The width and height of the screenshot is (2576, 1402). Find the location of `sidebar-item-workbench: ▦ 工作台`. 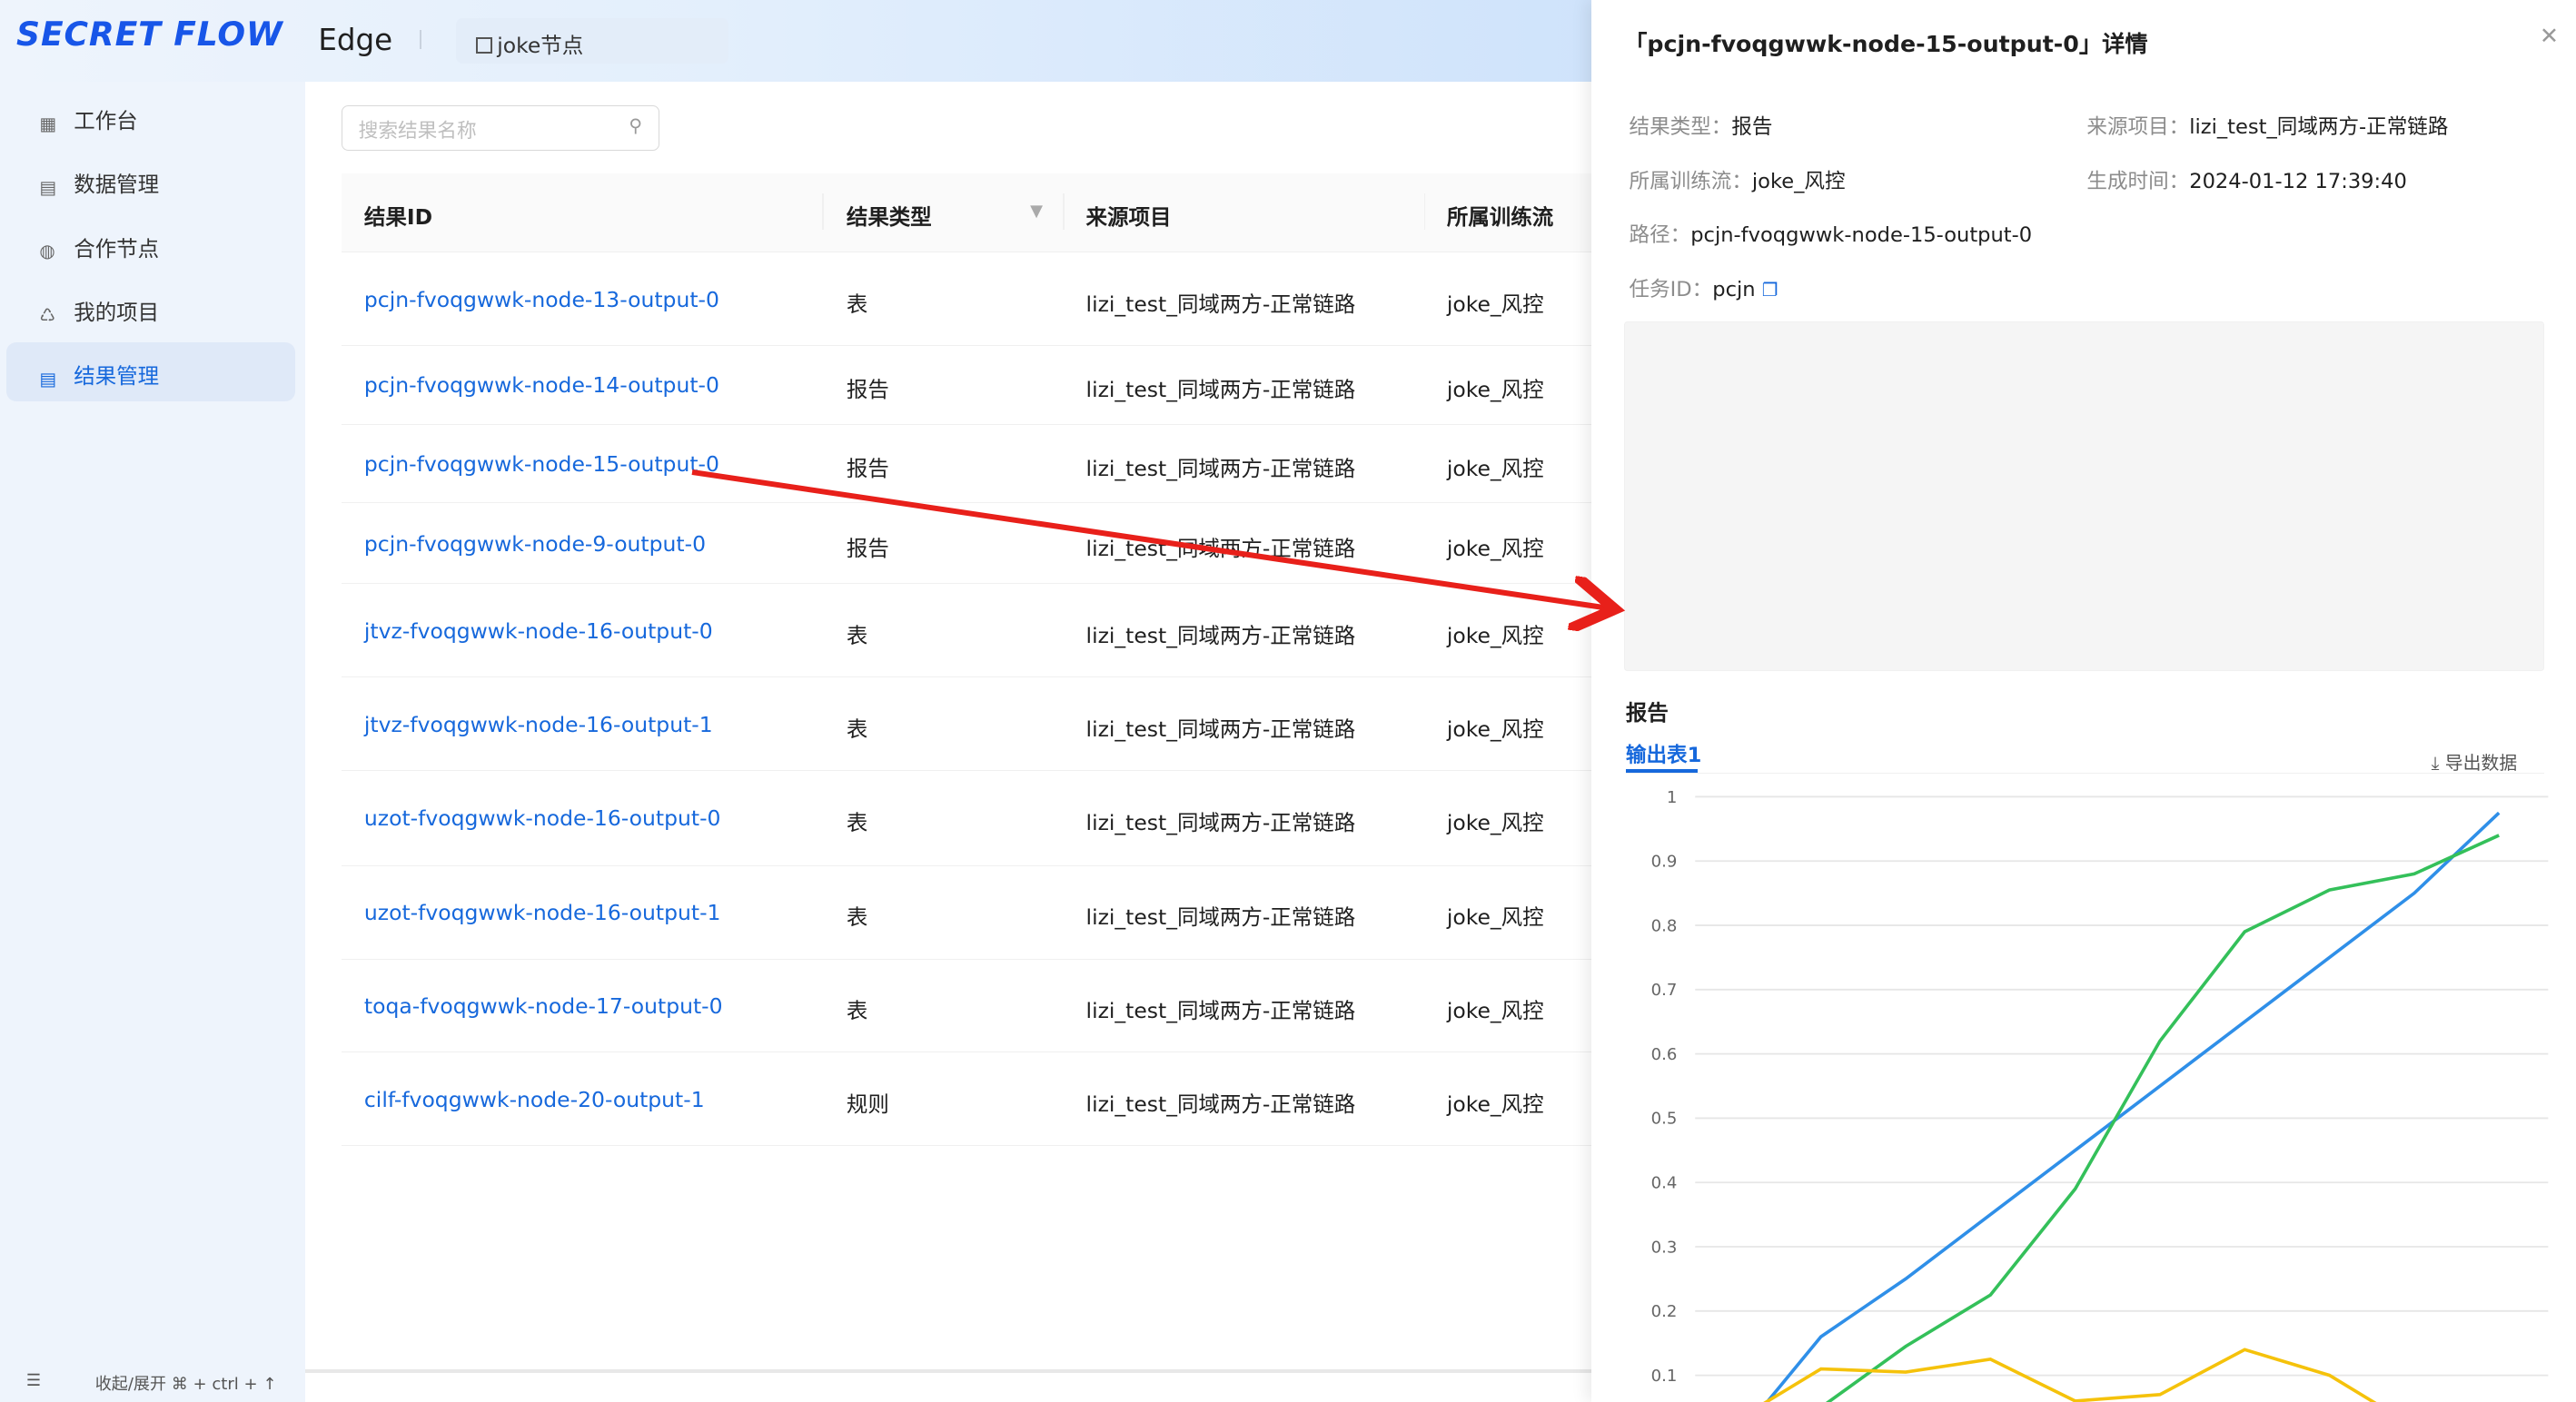

sidebar-item-workbench: ▦ 工作台 is located at coordinates (150, 116).